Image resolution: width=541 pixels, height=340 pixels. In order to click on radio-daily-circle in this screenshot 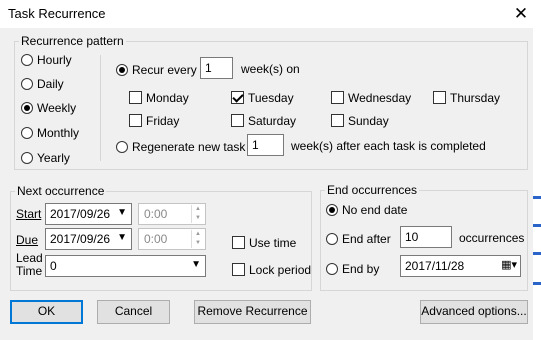, I will do `click(27, 83)`.